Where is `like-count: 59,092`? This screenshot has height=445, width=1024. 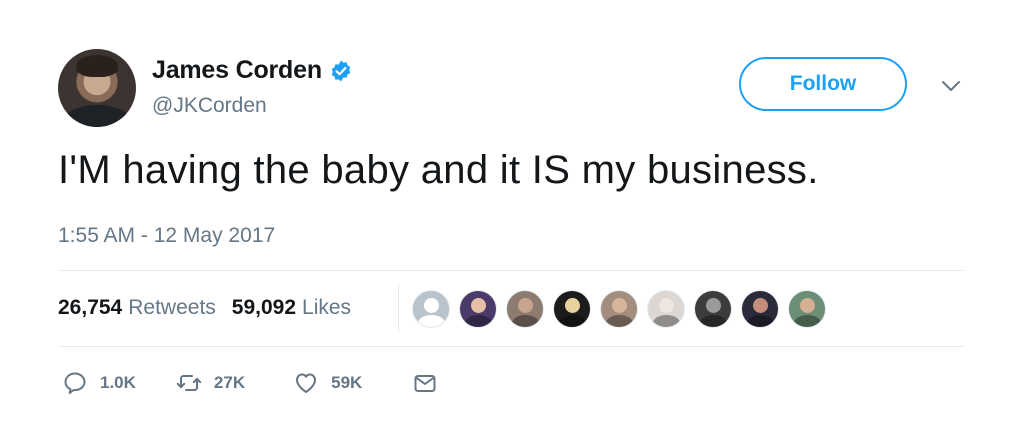 like-count: 59,092 is located at coordinates (264, 308).